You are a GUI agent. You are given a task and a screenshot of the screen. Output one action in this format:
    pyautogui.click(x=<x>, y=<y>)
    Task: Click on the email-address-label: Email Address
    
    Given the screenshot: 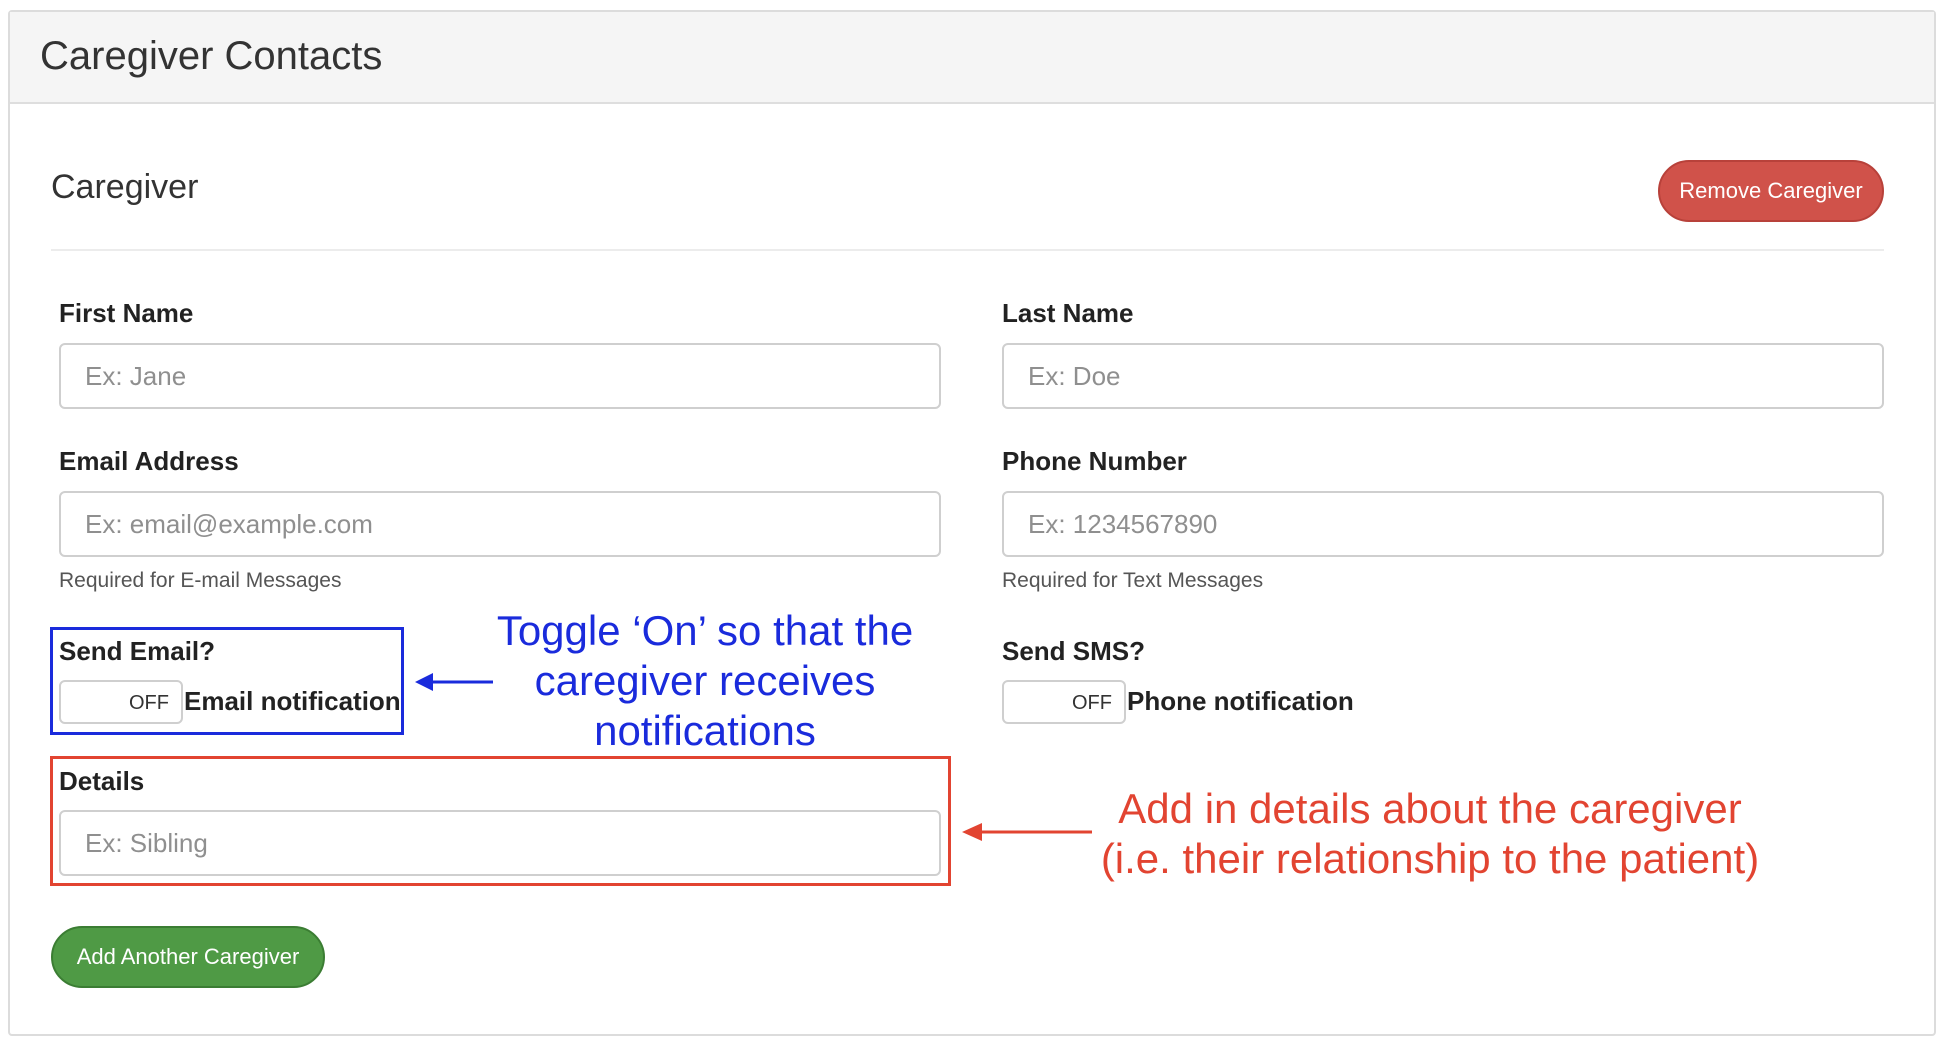 What is the action you would take?
    pyautogui.click(x=149, y=461)
    